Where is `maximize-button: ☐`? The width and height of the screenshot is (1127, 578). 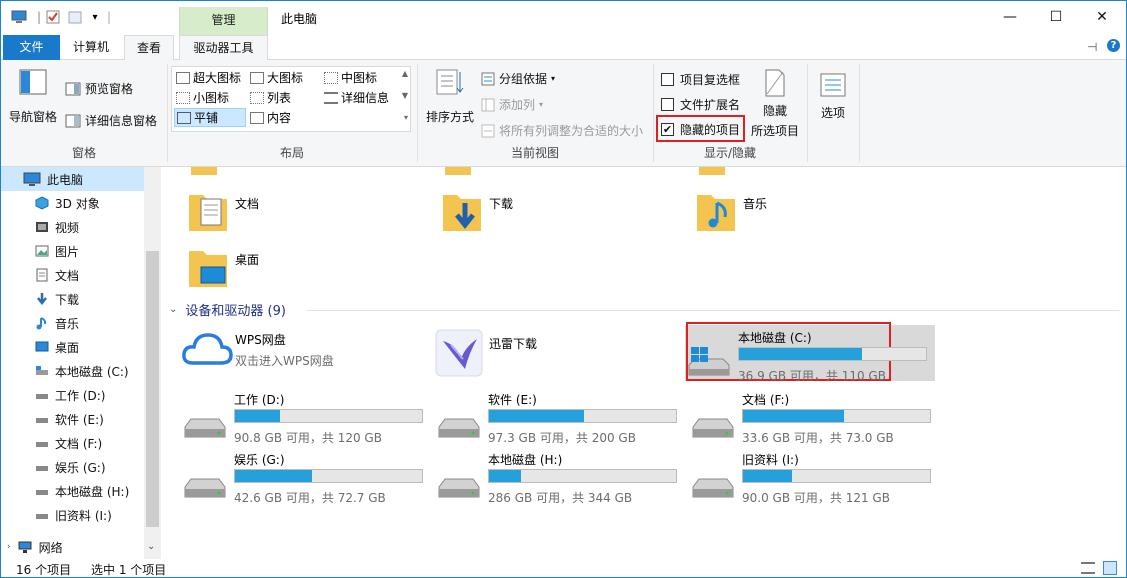
maximize-button: ☐ is located at coordinates (1056, 17).